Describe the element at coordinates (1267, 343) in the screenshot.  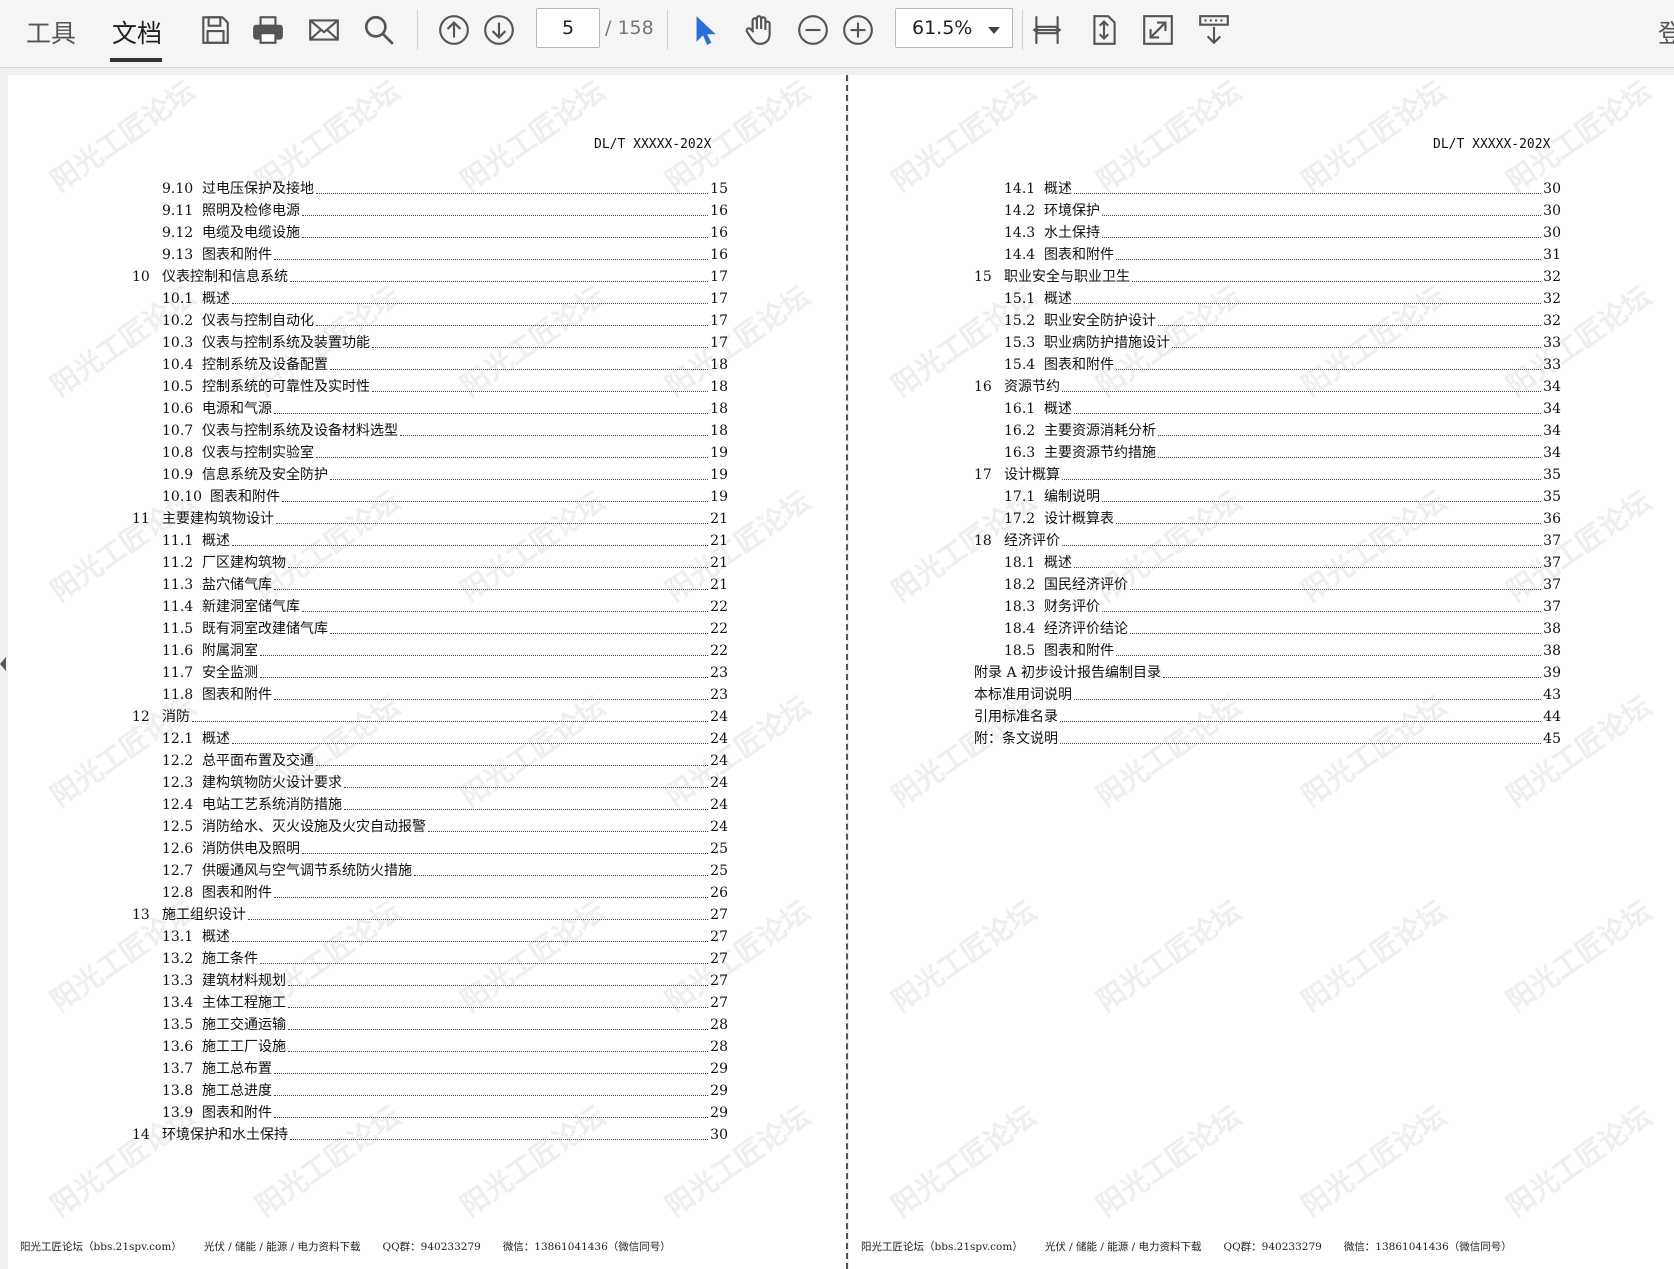
I see `toc-entry: 15.3 职业病防护措施设计 33` at that location.